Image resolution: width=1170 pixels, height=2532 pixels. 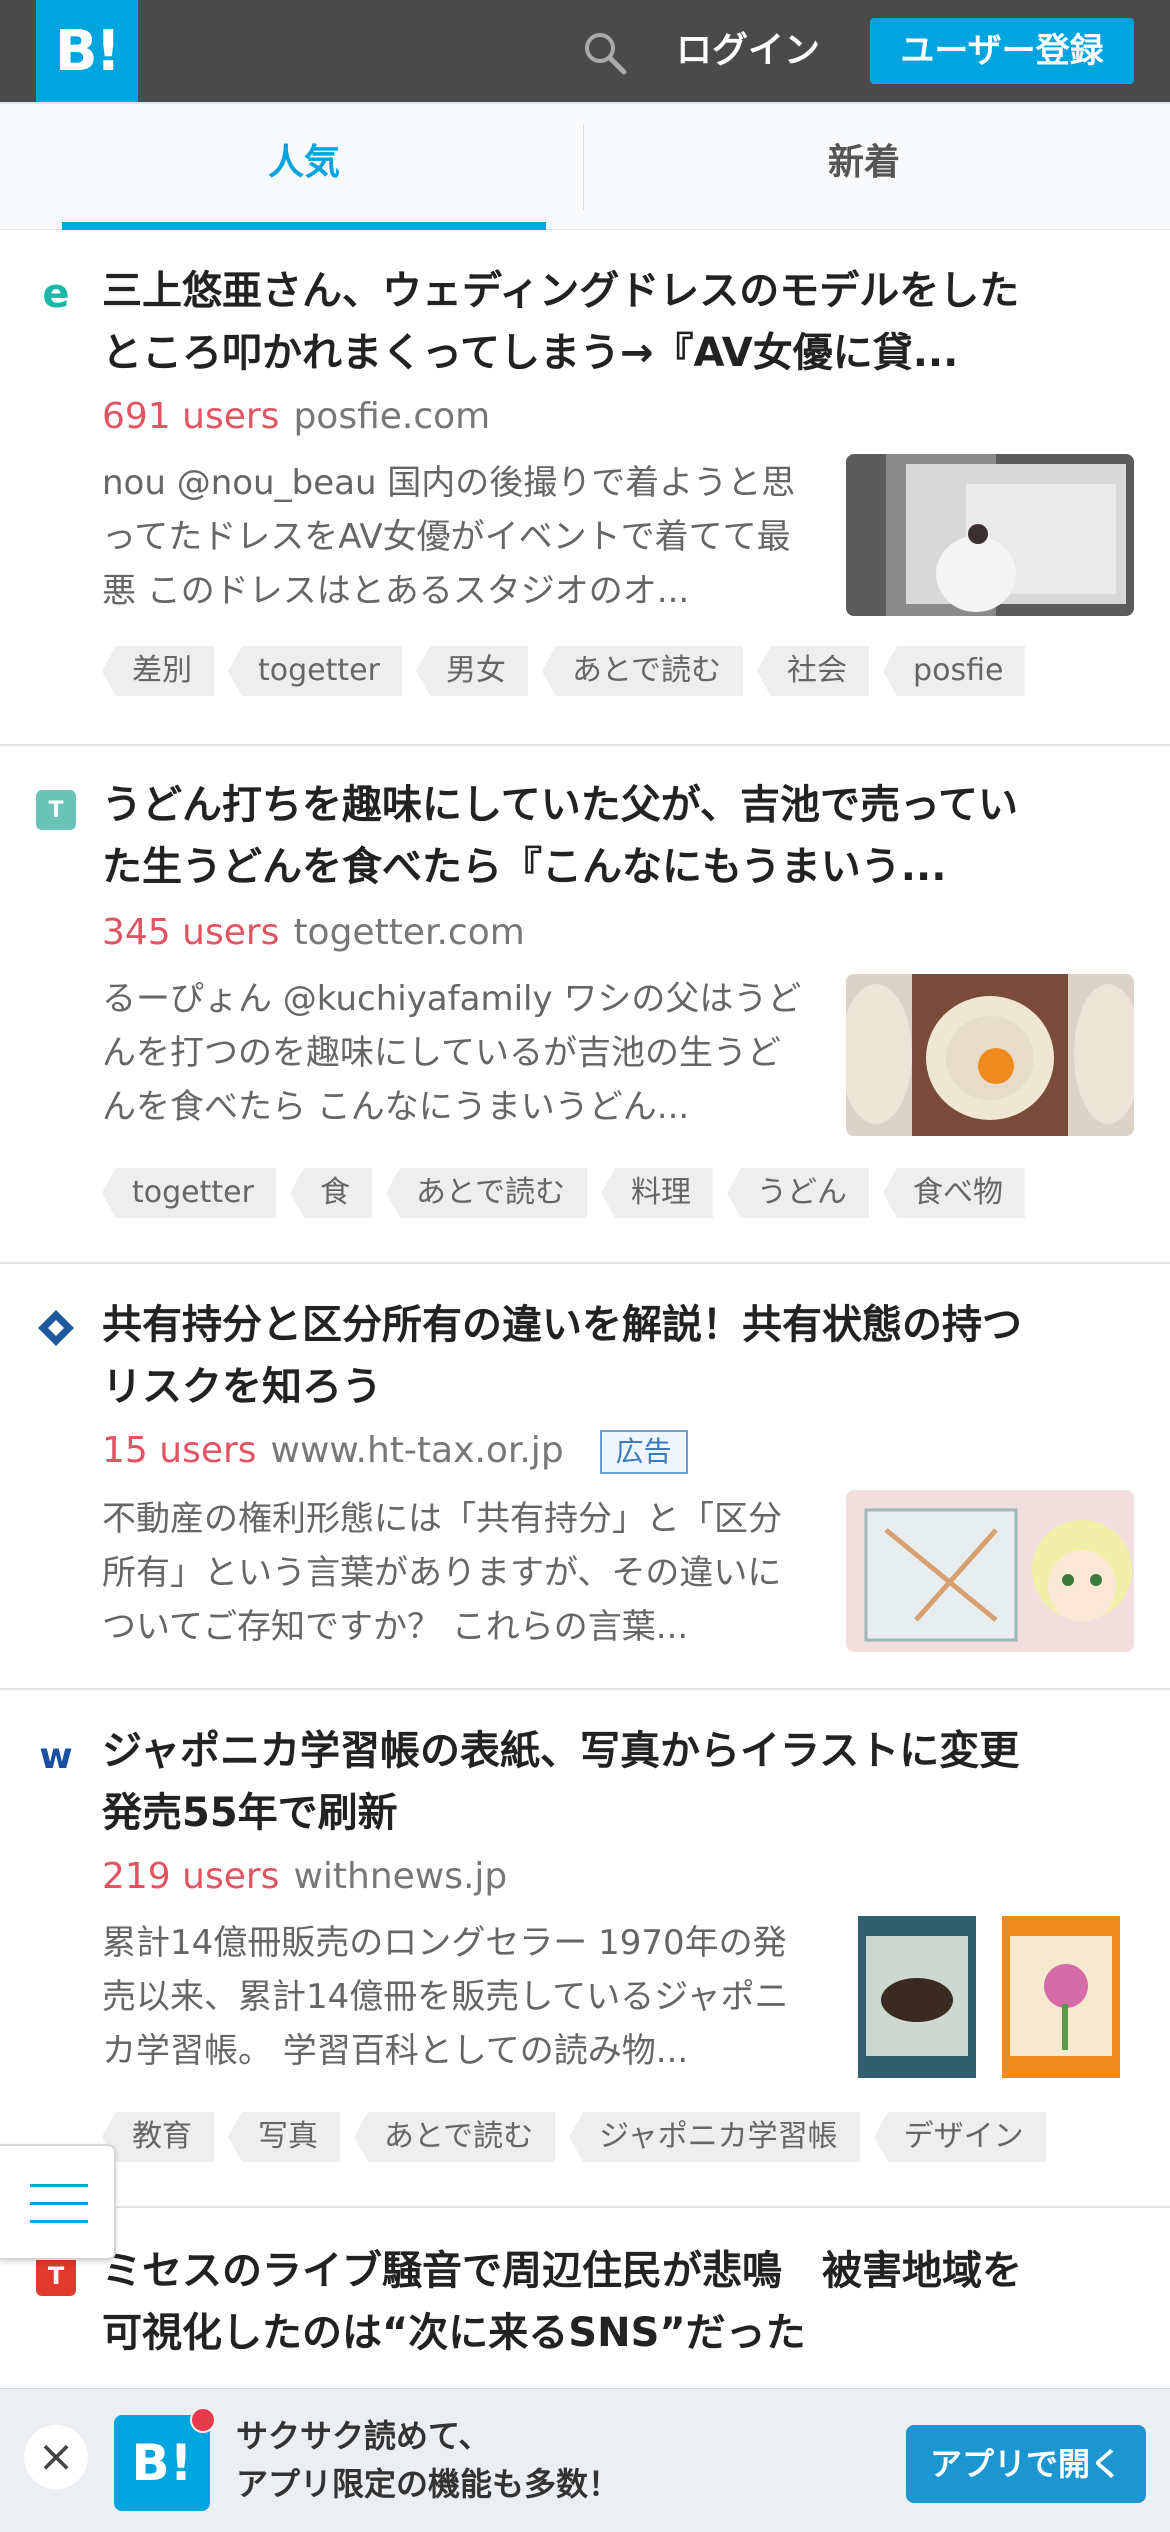 I want to click on entry-tags: 教育 写真 あとで読む ジャポニカ学習帳 デザイン, so click(x=574, y=2137).